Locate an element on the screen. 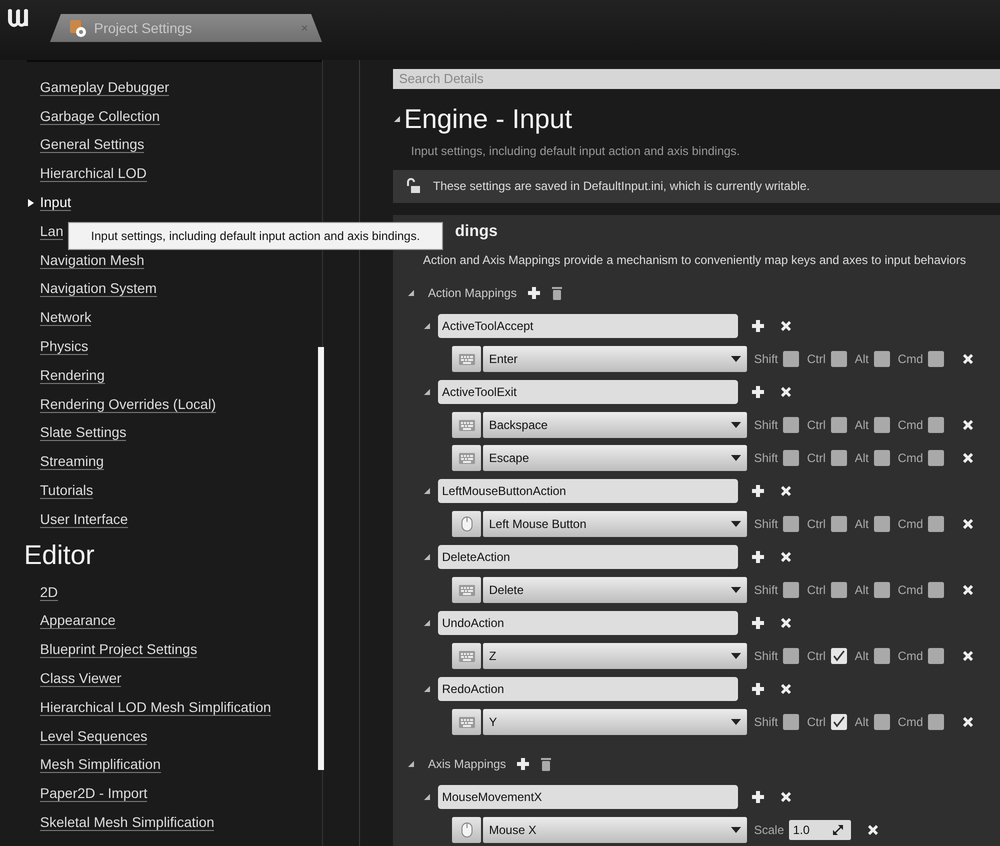 The height and width of the screenshot is (846, 1000). sidebar-item: Network is located at coordinates (66, 317).